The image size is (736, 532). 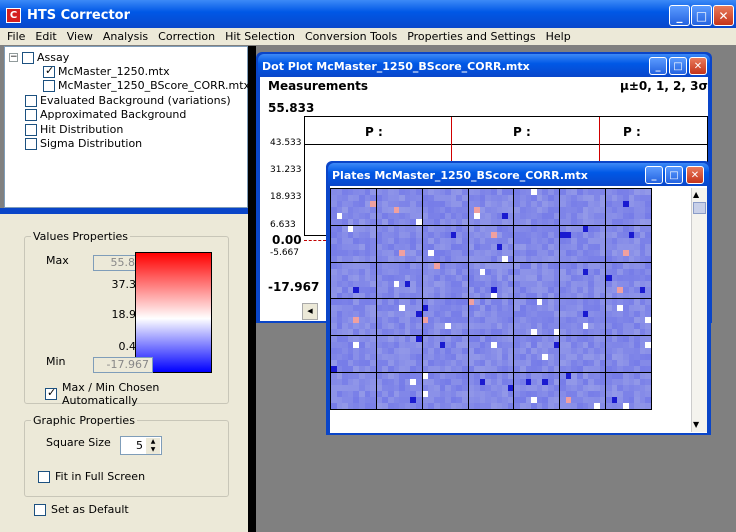 What do you see at coordinates (44, 476) in the screenshot?
I see `fit-fullscreen-checkbox` at bounding box center [44, 476].